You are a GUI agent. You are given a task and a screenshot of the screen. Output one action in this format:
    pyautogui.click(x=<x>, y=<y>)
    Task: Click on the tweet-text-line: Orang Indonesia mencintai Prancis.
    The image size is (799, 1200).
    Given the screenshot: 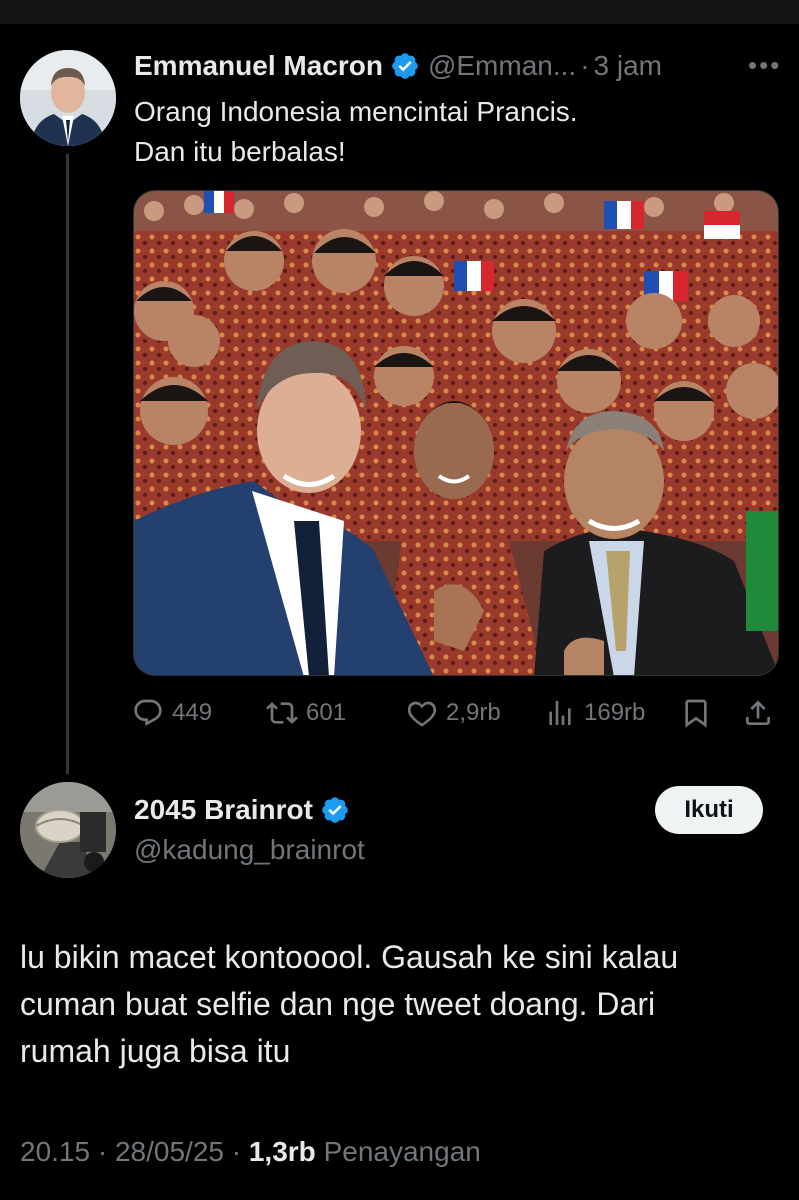 What is the action you would take?
    pyautogui.click(x=356, y=111)
    